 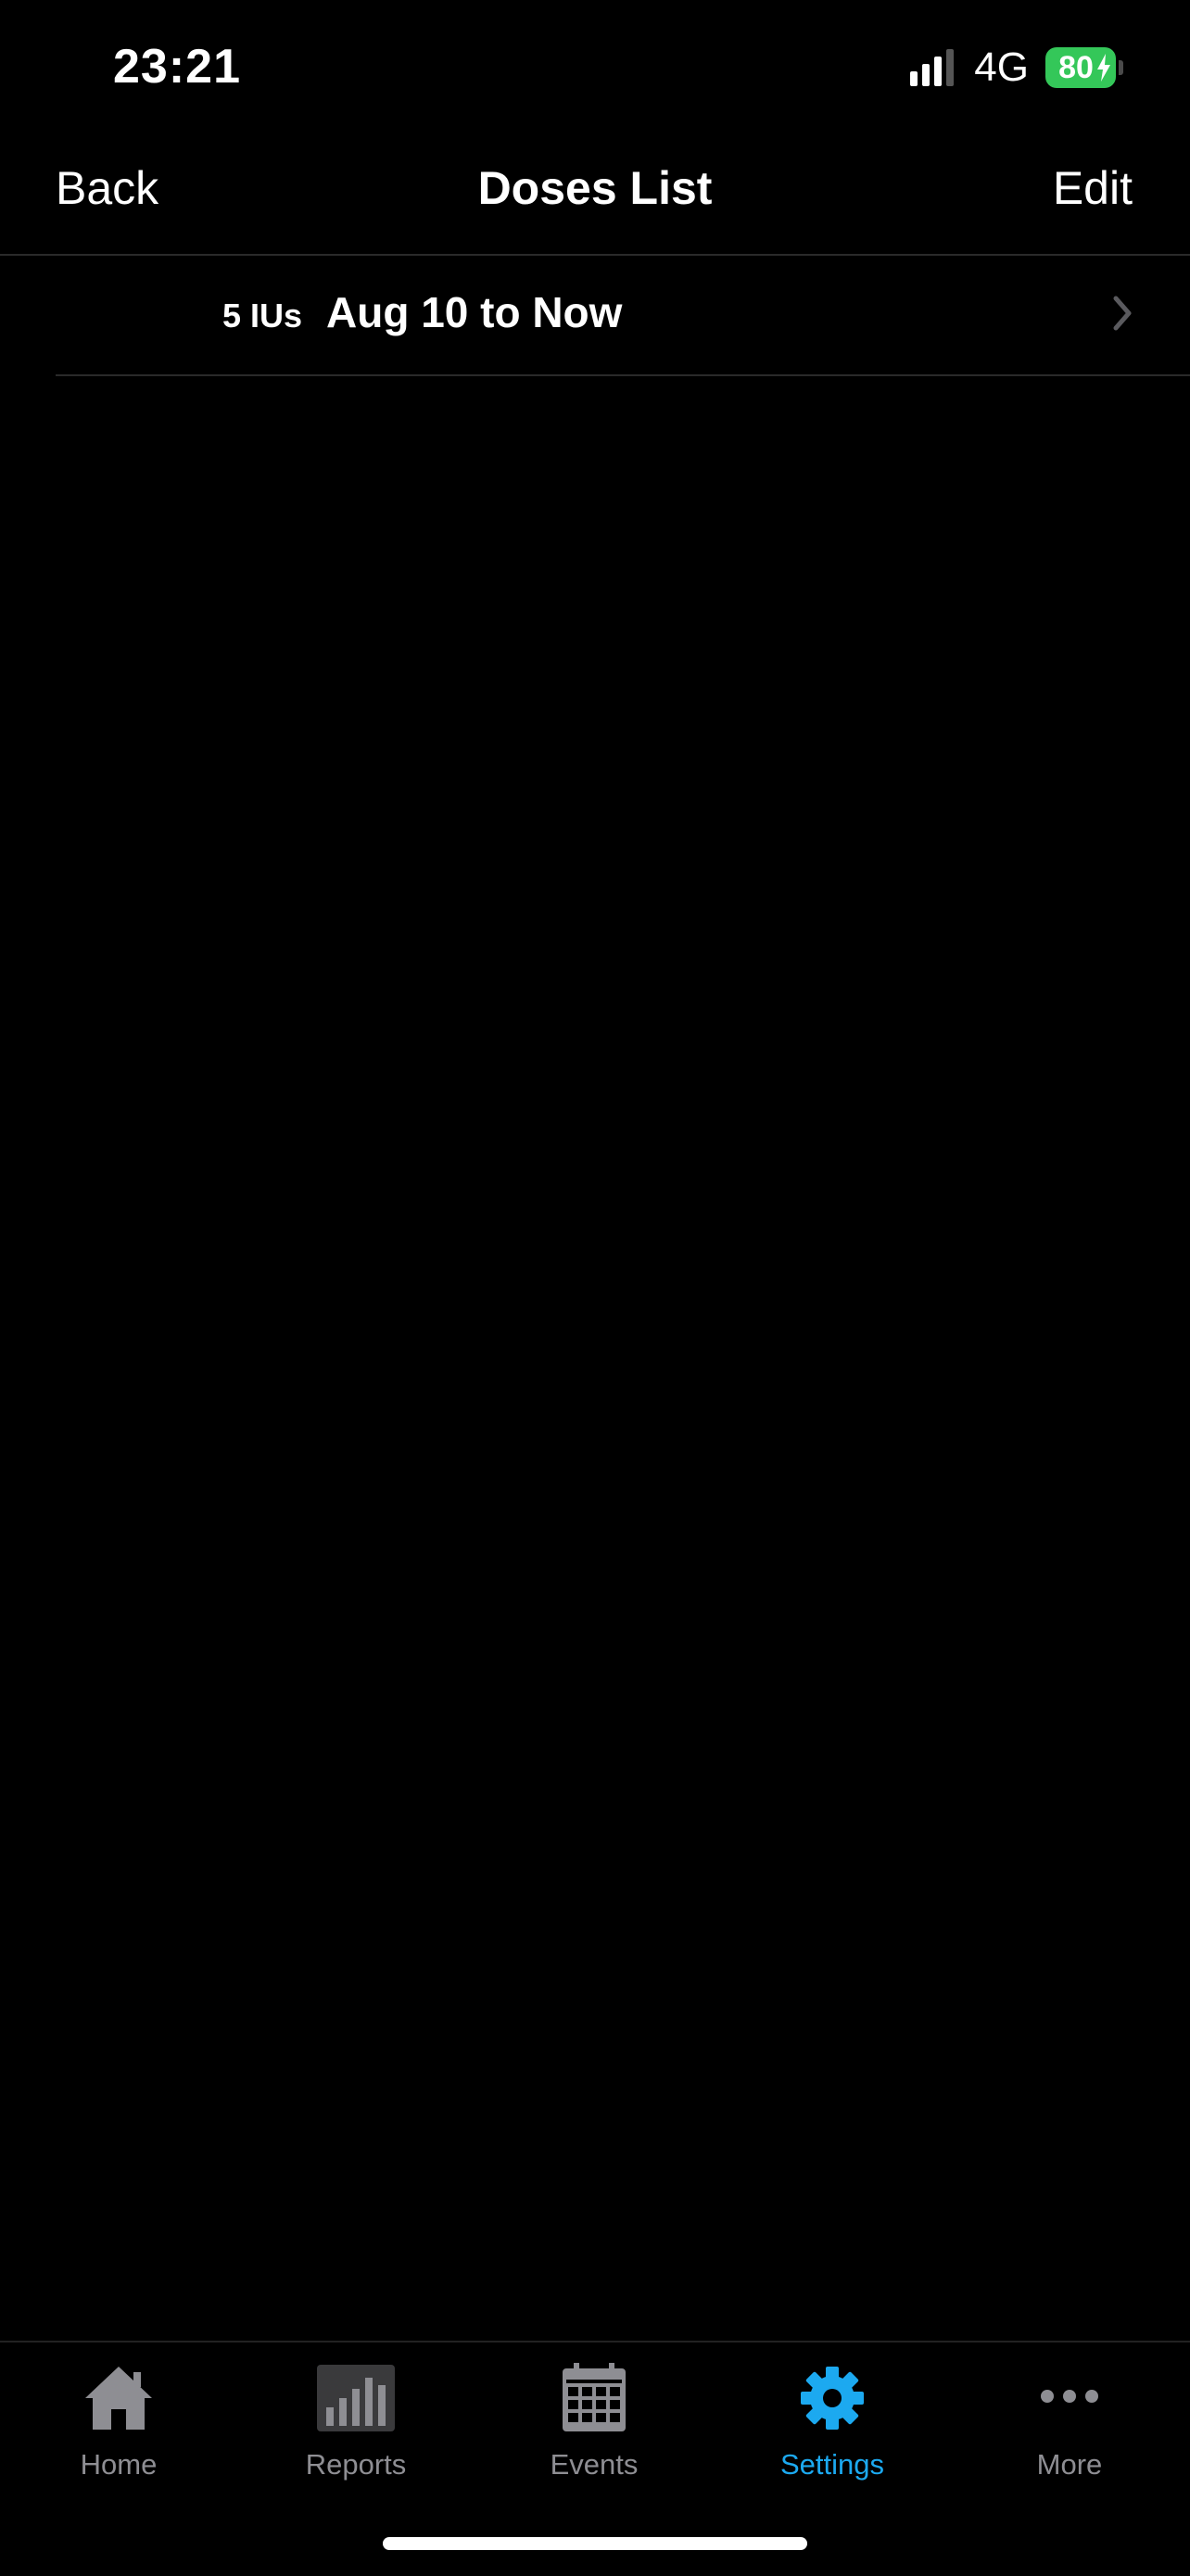 I want to click on tab-more: More, so click(x=1069, y=2431).